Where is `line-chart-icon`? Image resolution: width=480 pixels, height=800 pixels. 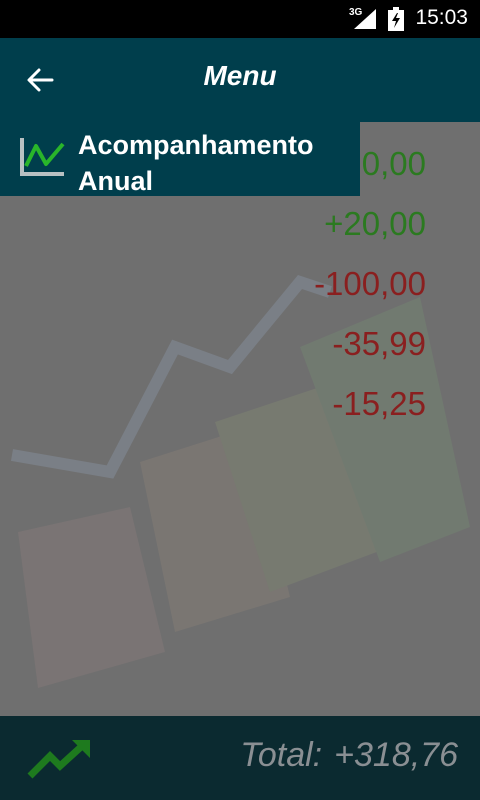 line-chart-icon is located at coordinates (42, 157).